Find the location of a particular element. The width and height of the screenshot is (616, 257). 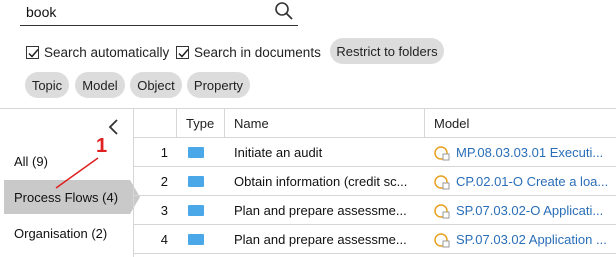

row-number: 3 is located at coordinates (164, 210).